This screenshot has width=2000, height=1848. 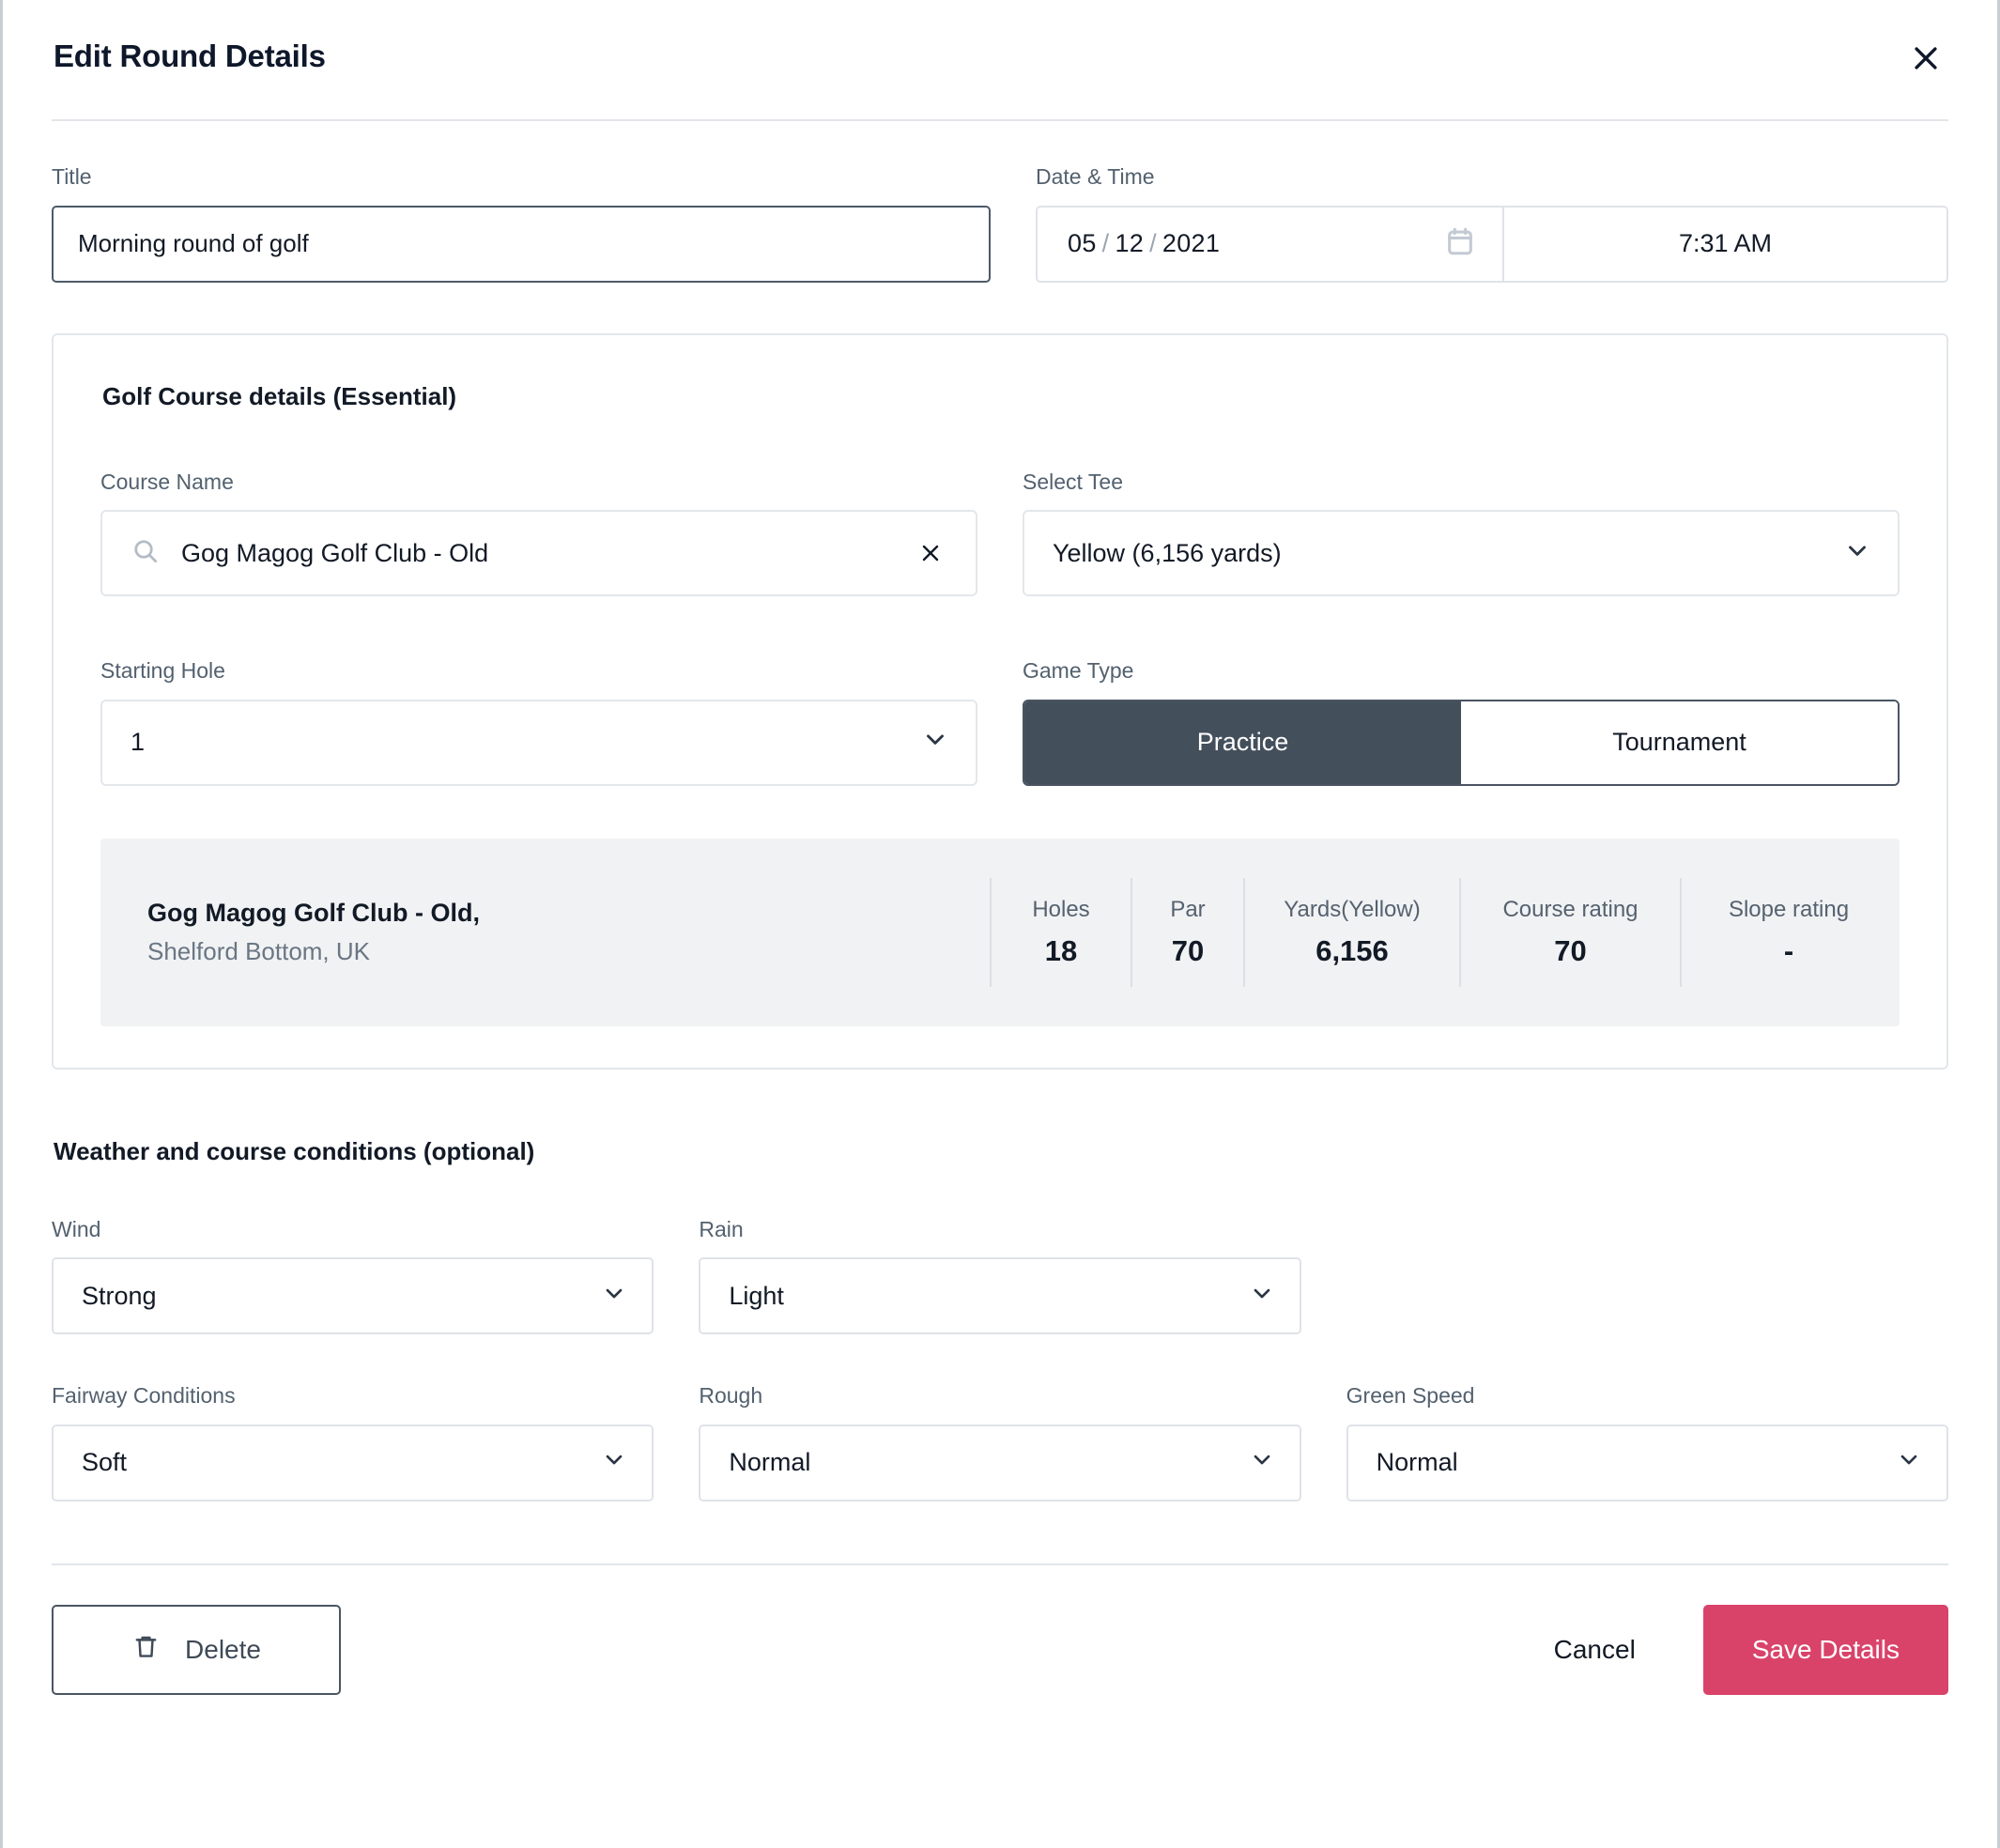 What do you see at coordinates (1095, 176) in the screenshot?
I see `datetime-label: Date & Time` at bounding box center [1095, 176].